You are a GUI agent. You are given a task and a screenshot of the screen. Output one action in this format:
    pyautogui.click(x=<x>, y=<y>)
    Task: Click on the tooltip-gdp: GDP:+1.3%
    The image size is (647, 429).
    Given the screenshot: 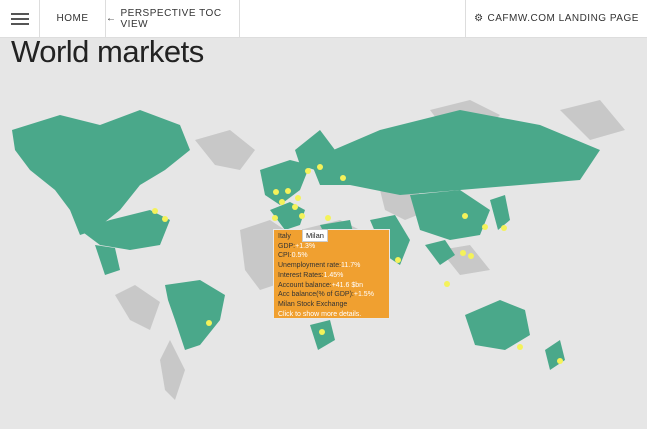 What is the action you would take?
    pyautogui.click(x=297, y=246)
    